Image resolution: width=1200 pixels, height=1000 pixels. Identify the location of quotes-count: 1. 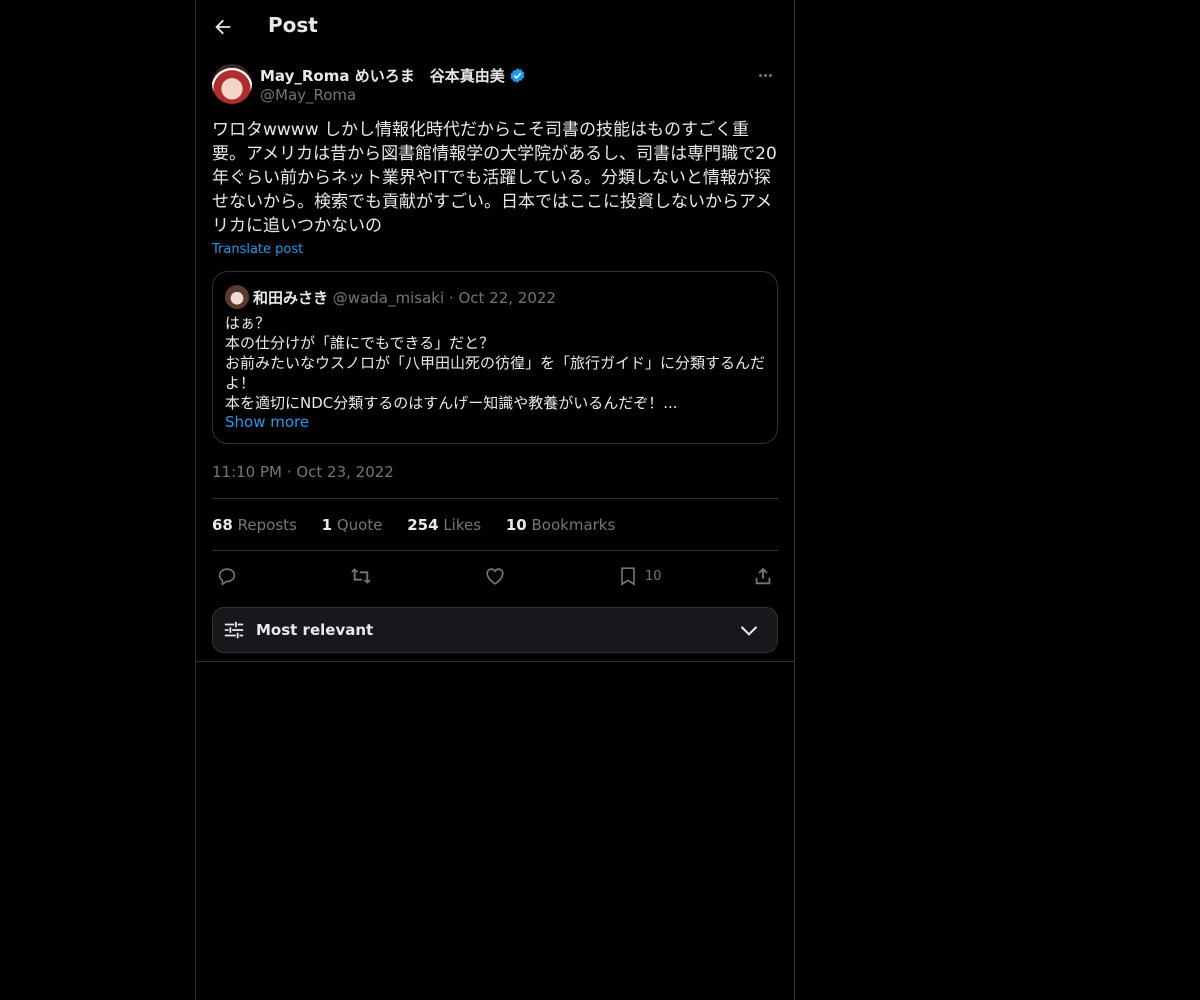
(327, 525).